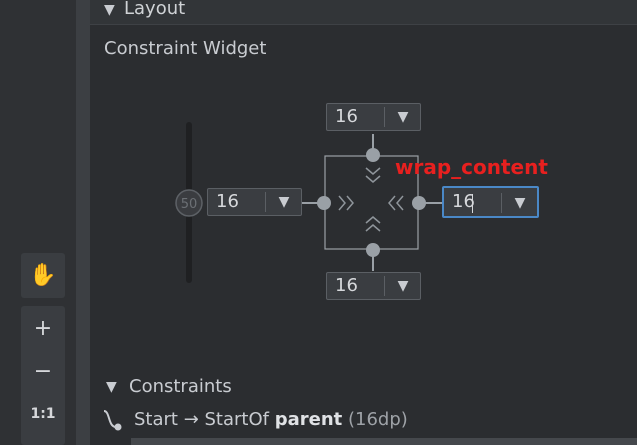  Describe the element at coordinates (227, 201) in the screenshot. I see `left-margin-value: 16` at that location.